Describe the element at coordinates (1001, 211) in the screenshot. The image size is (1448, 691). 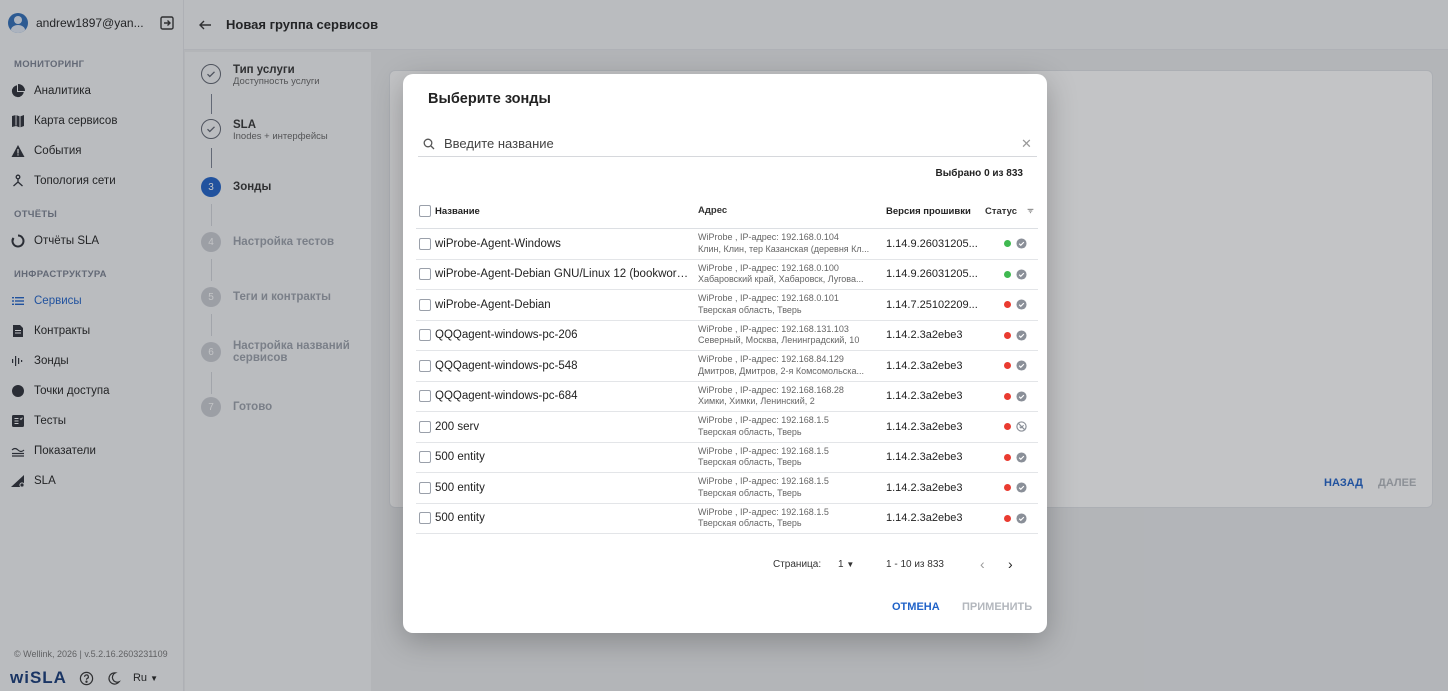
I see `column-header-status: Статус` at that location.